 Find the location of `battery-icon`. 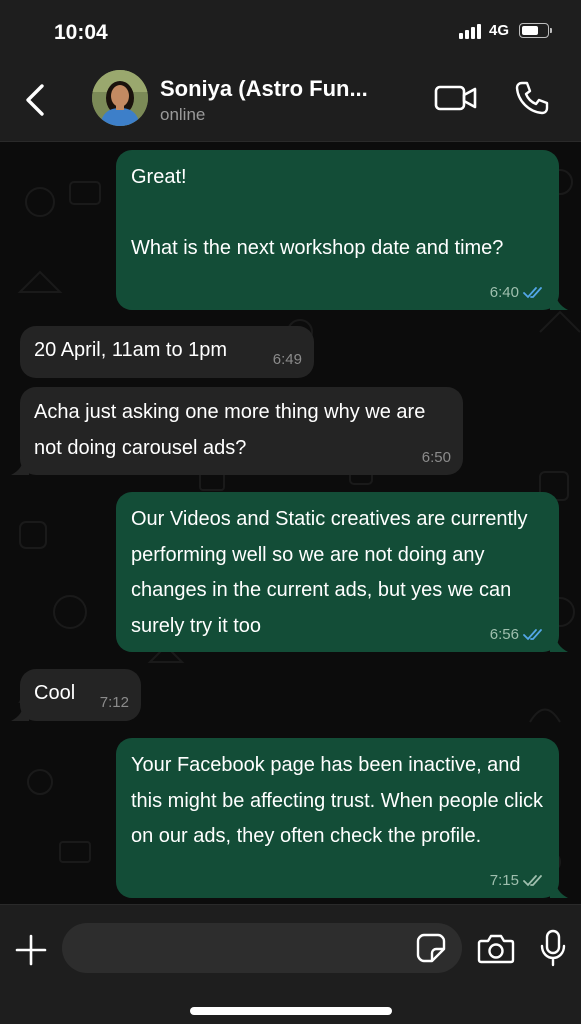

battery-icon is located at coordinates (535, 30).